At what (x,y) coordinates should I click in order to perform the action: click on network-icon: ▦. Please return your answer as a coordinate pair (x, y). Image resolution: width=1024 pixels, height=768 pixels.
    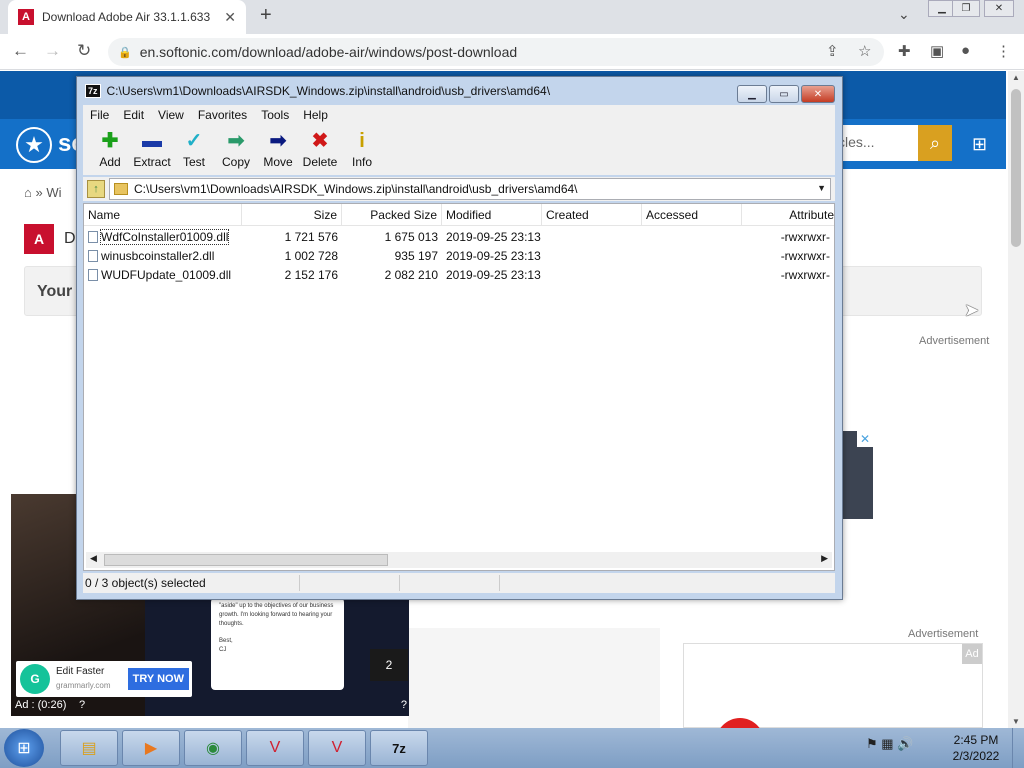
    Looking at the image, I should click on (887, 743).